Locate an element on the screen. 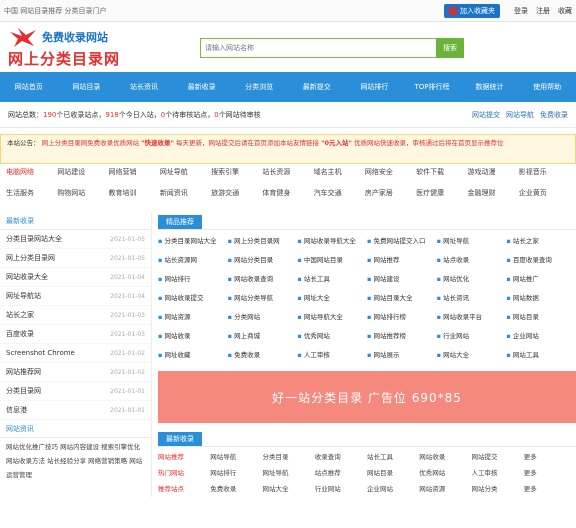  latest-item: 网站资源 is located at coordinates (445, 489).